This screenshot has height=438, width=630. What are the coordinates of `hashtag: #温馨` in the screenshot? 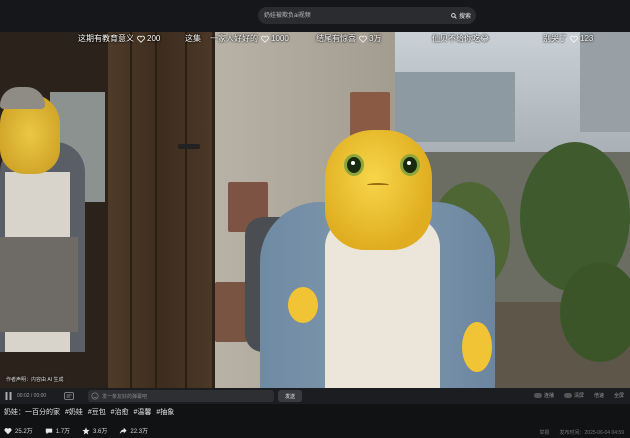 It's located at (143, 412).